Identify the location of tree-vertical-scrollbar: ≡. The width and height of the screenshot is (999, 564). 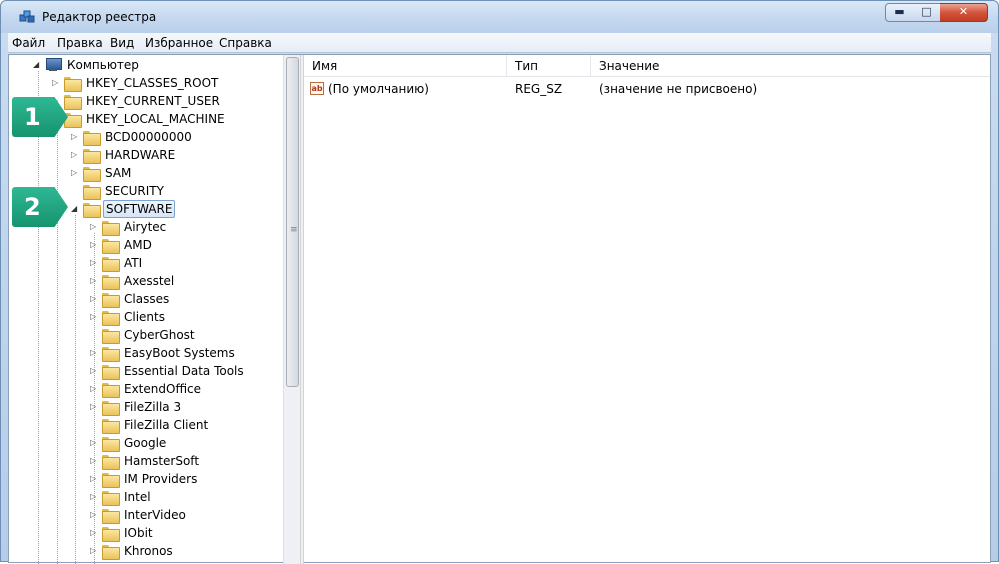
(291, 309).